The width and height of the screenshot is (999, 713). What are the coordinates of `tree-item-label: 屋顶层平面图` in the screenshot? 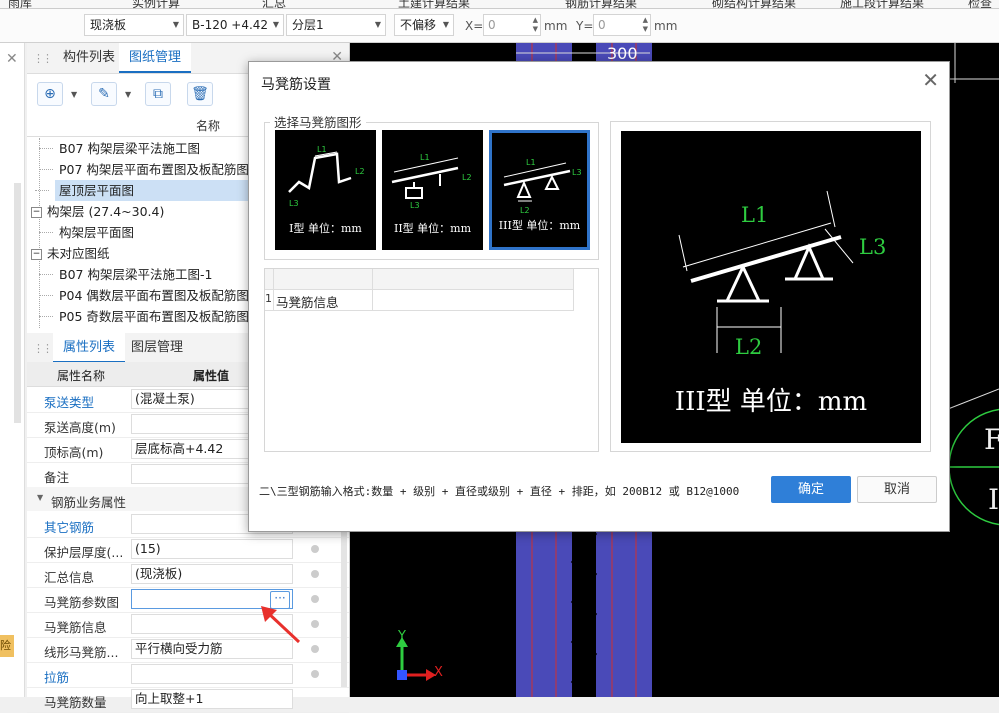 It's located at (97, 190).